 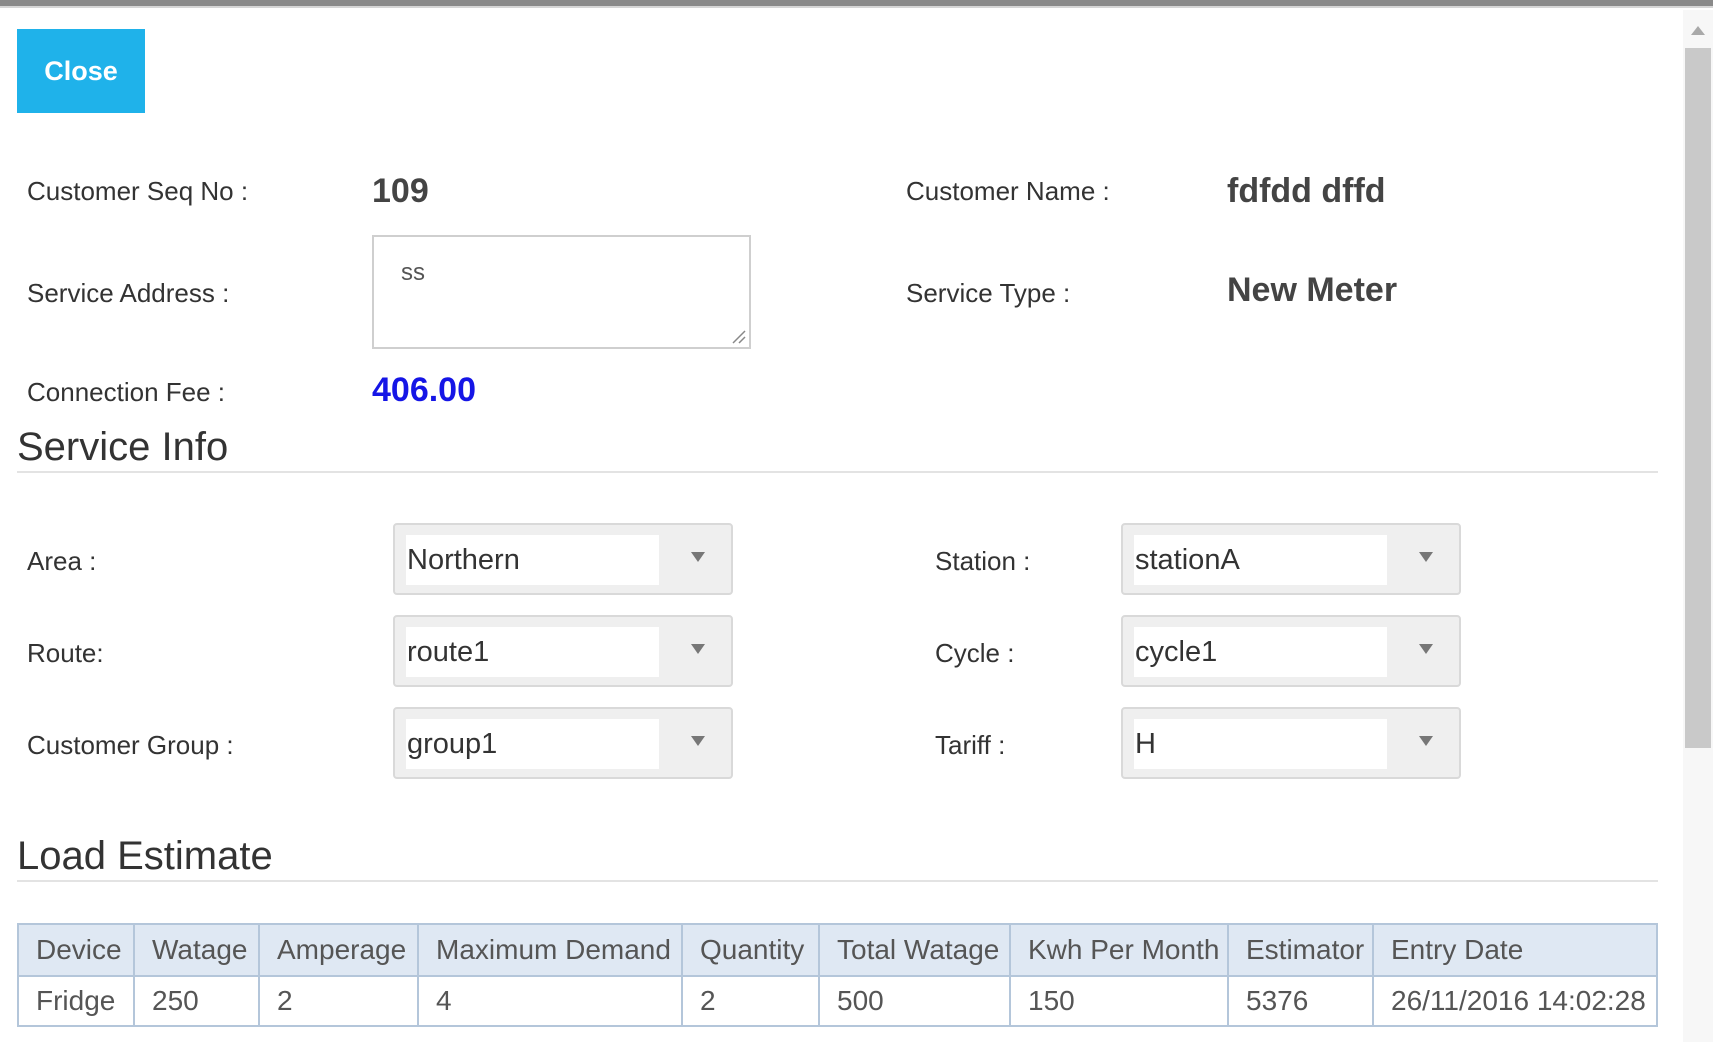 What do you see at coordinates (1300, 950) in the screenshot?
I see `column-header-estimator: Estimator` at bounding box center [1300, 950].